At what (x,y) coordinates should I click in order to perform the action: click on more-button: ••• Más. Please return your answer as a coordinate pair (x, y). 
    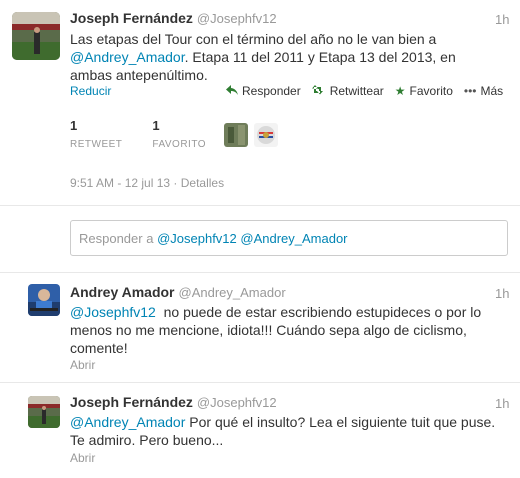
    Looking at the image, I should click on (483, 91).